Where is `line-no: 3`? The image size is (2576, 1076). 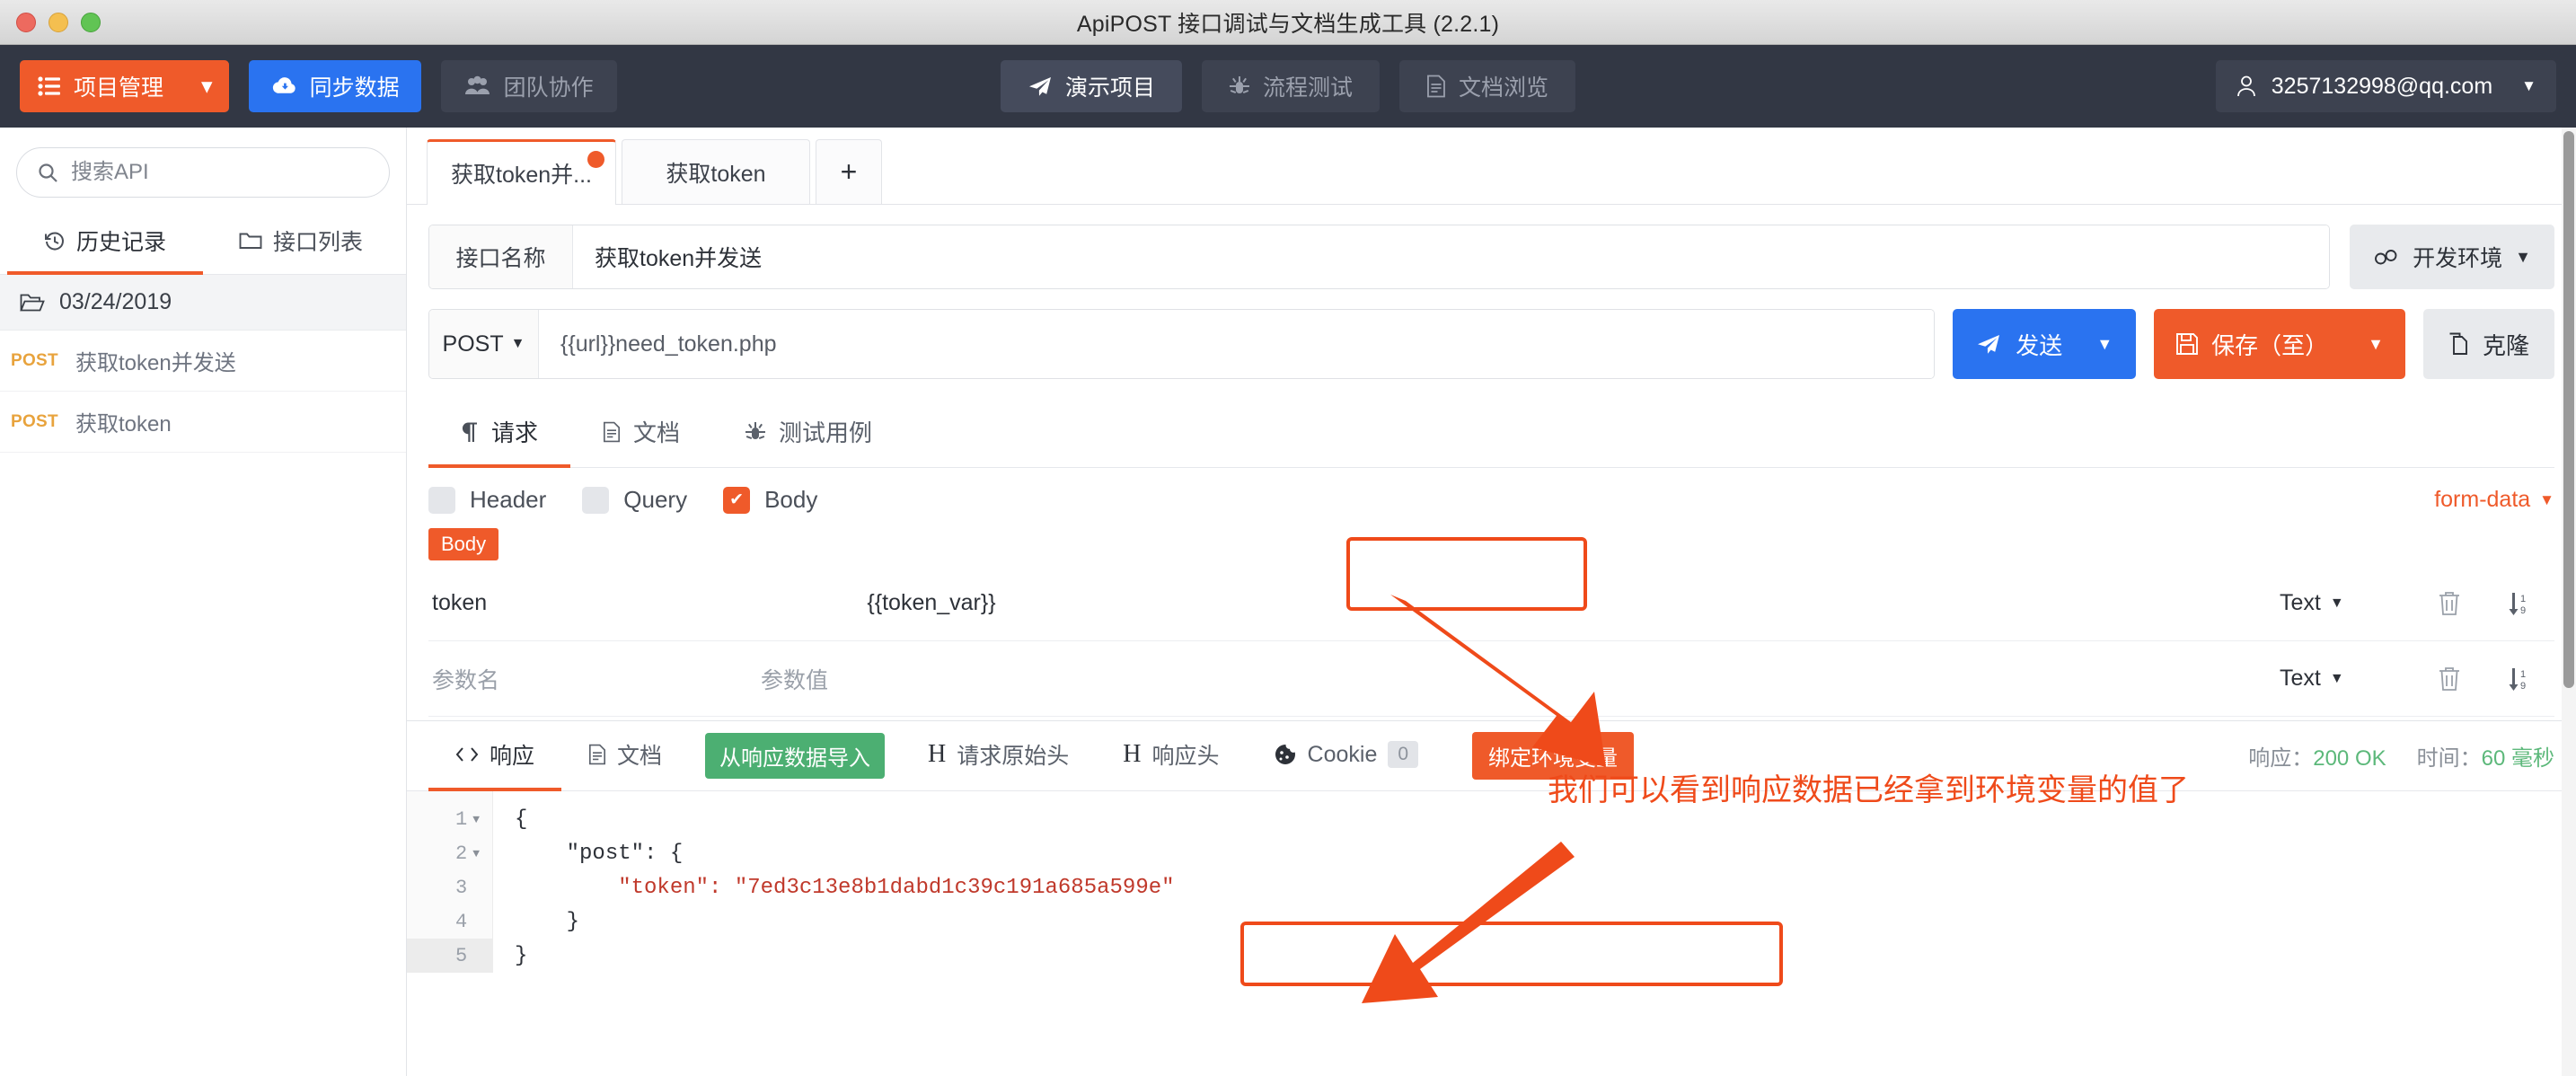 line-no: 3 is located at coordinates (461, 887).